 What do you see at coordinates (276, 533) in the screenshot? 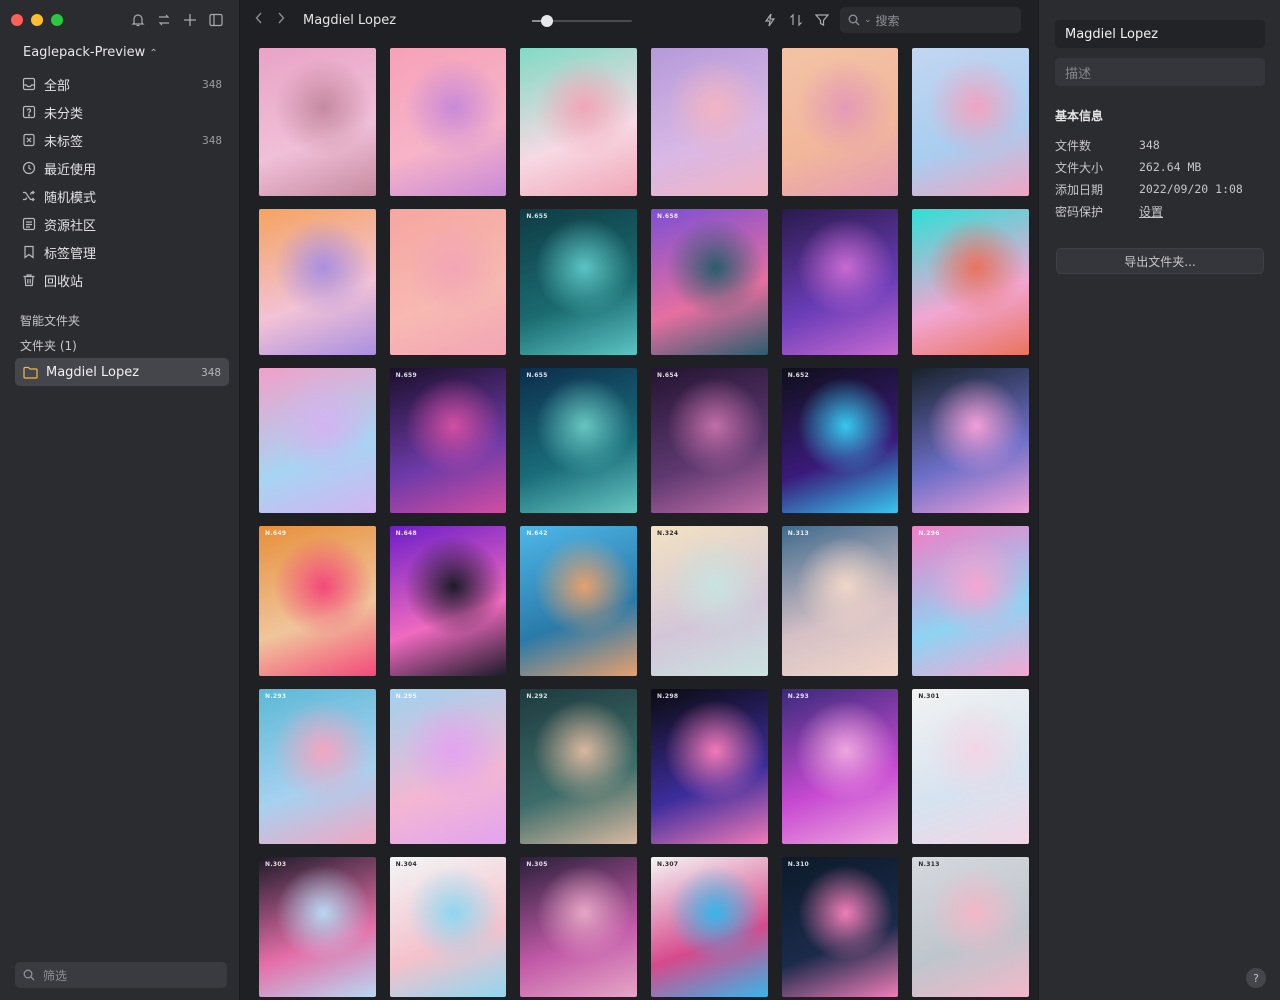
I see `thumbnail-label: N.649` at bounding box center [276, 533].